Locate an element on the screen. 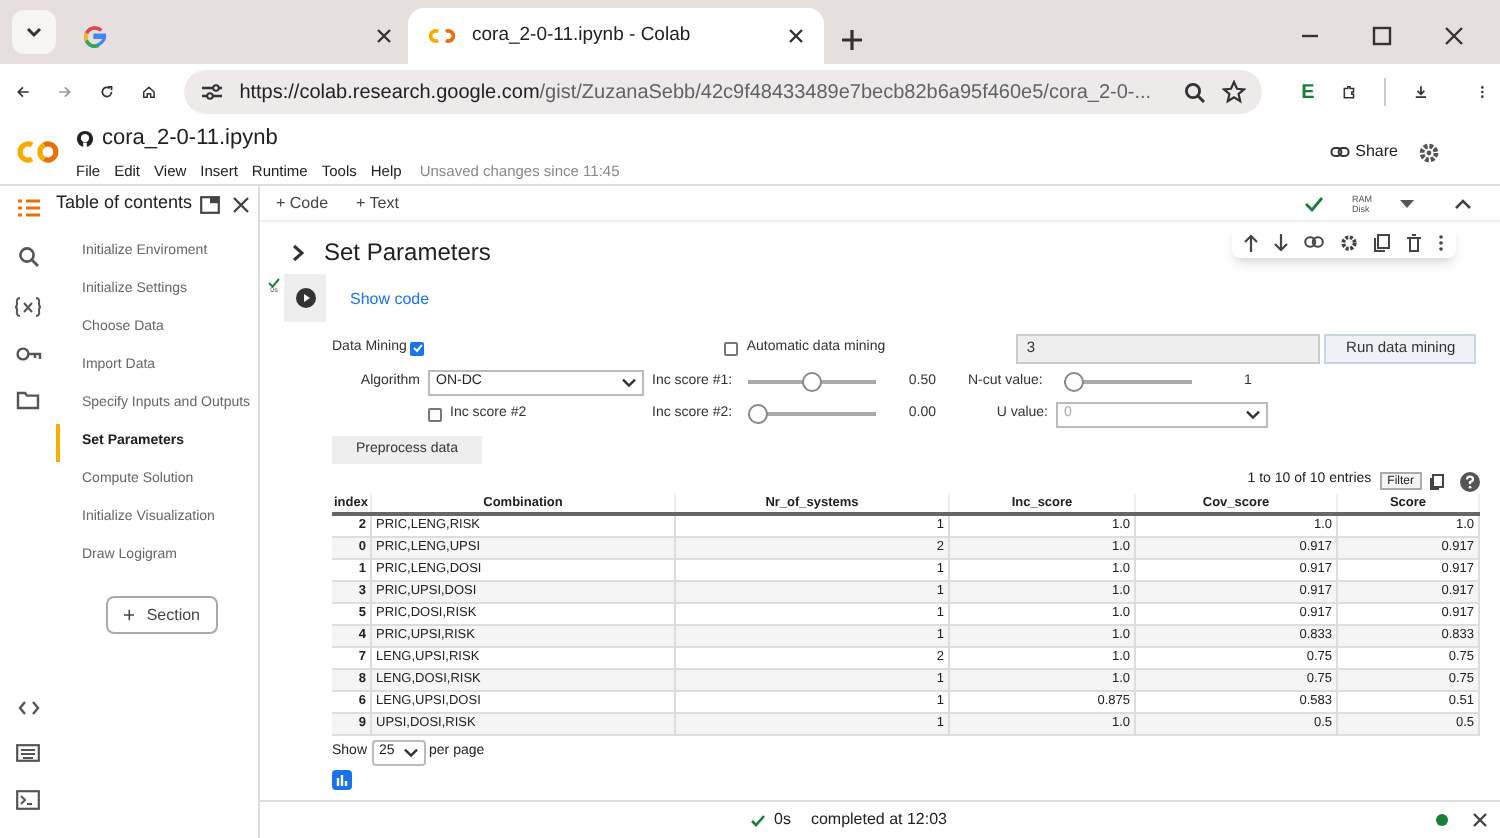 The height and width of the screenshot is (838, 1500). share-button: Share is located at coordinates (1376, 152).